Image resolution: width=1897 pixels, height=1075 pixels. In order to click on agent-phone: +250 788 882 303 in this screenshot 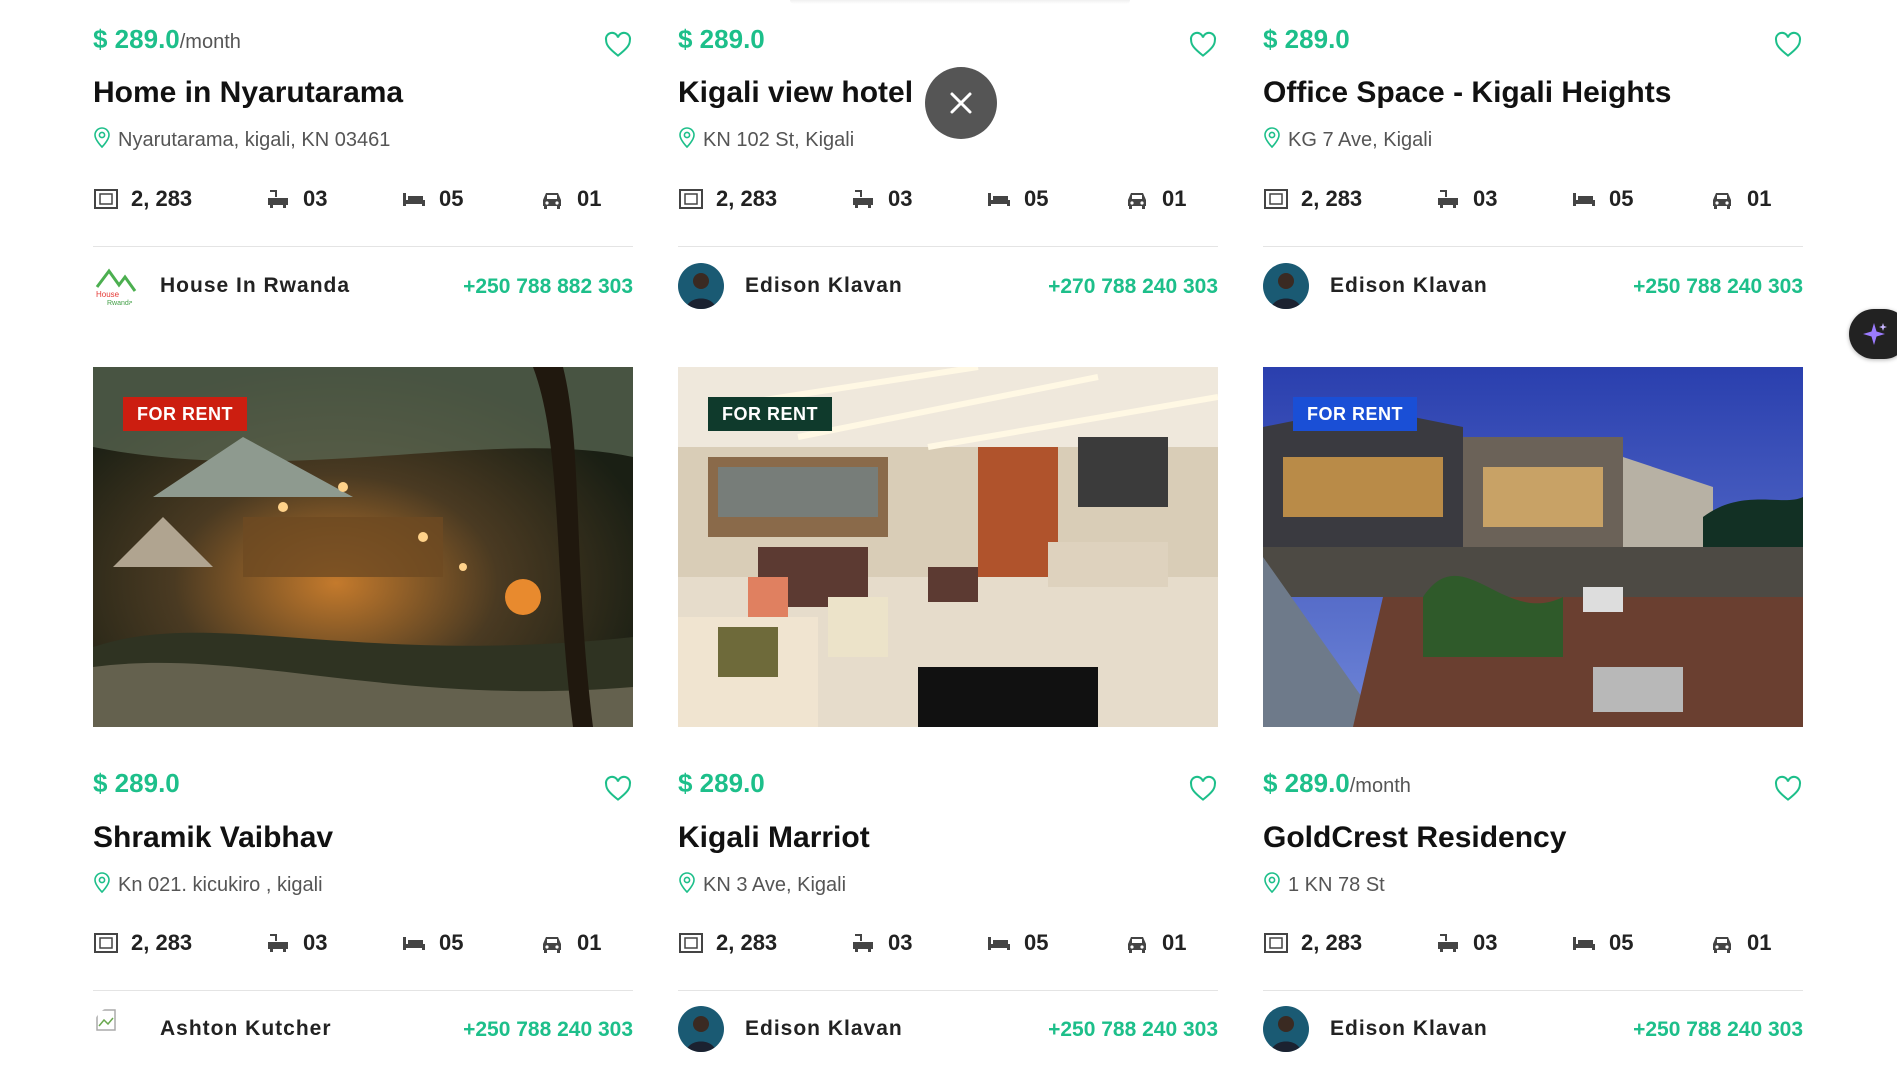, I will do `click(548, 287)`.